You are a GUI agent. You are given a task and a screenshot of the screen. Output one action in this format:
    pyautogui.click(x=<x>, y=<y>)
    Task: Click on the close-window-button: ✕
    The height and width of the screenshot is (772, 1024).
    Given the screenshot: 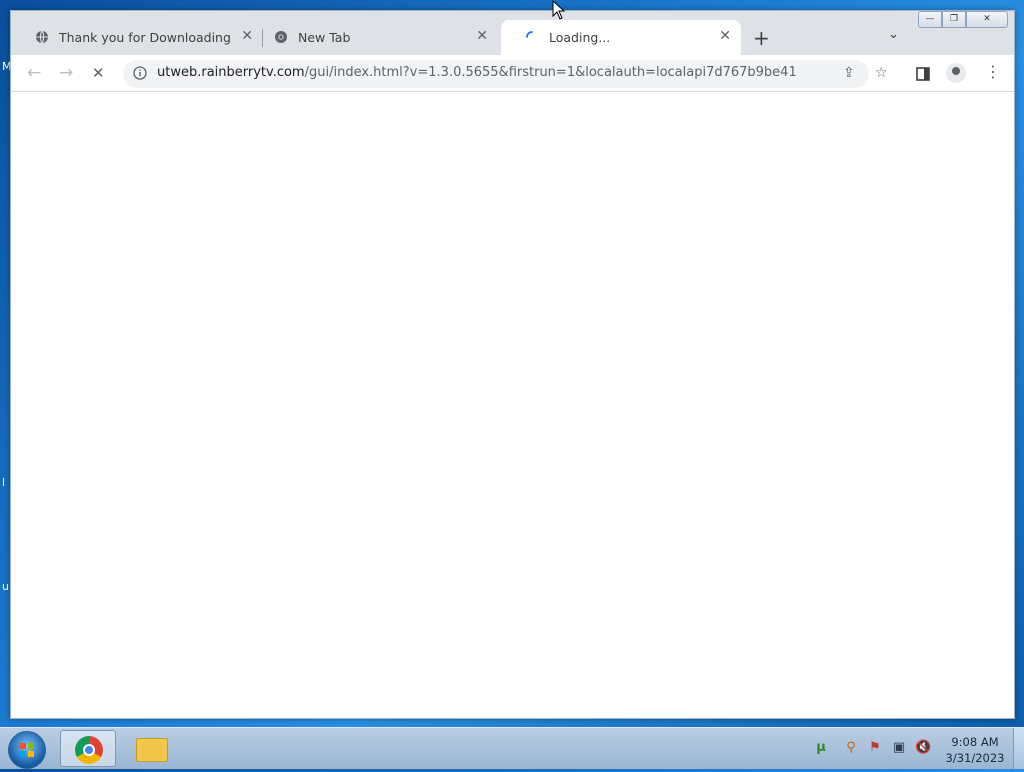 What is the action you would take?
    pyautogui.click(x=987, y=19)
    